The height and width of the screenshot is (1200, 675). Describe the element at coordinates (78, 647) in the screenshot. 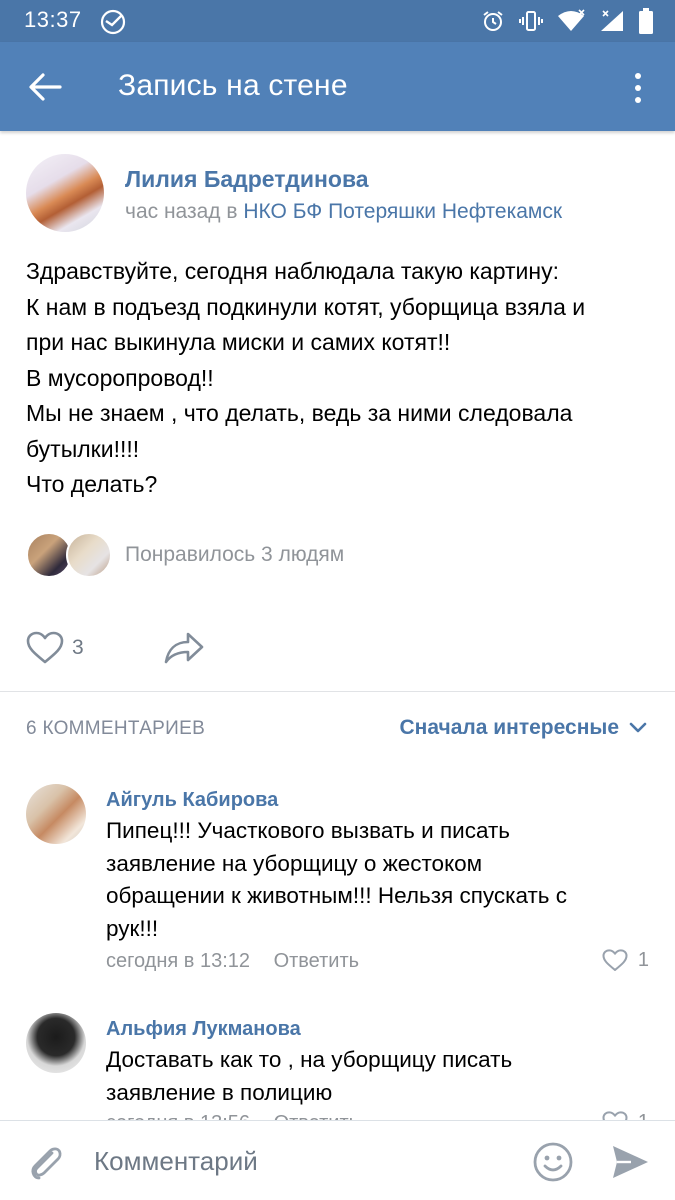

I see `post-like-count: 3` at that location.